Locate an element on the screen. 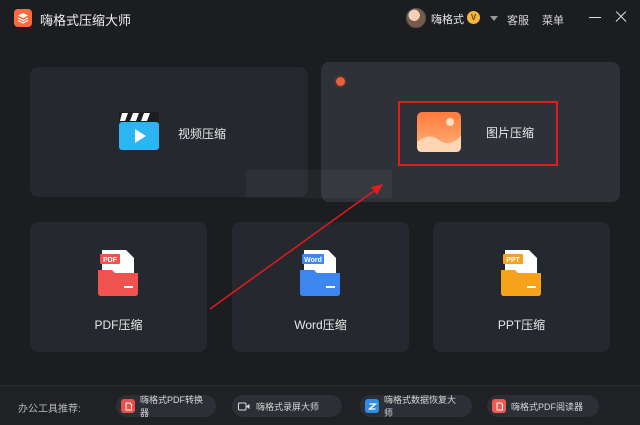  customer-service-button: 客服 is located at coordinates (518, 20).